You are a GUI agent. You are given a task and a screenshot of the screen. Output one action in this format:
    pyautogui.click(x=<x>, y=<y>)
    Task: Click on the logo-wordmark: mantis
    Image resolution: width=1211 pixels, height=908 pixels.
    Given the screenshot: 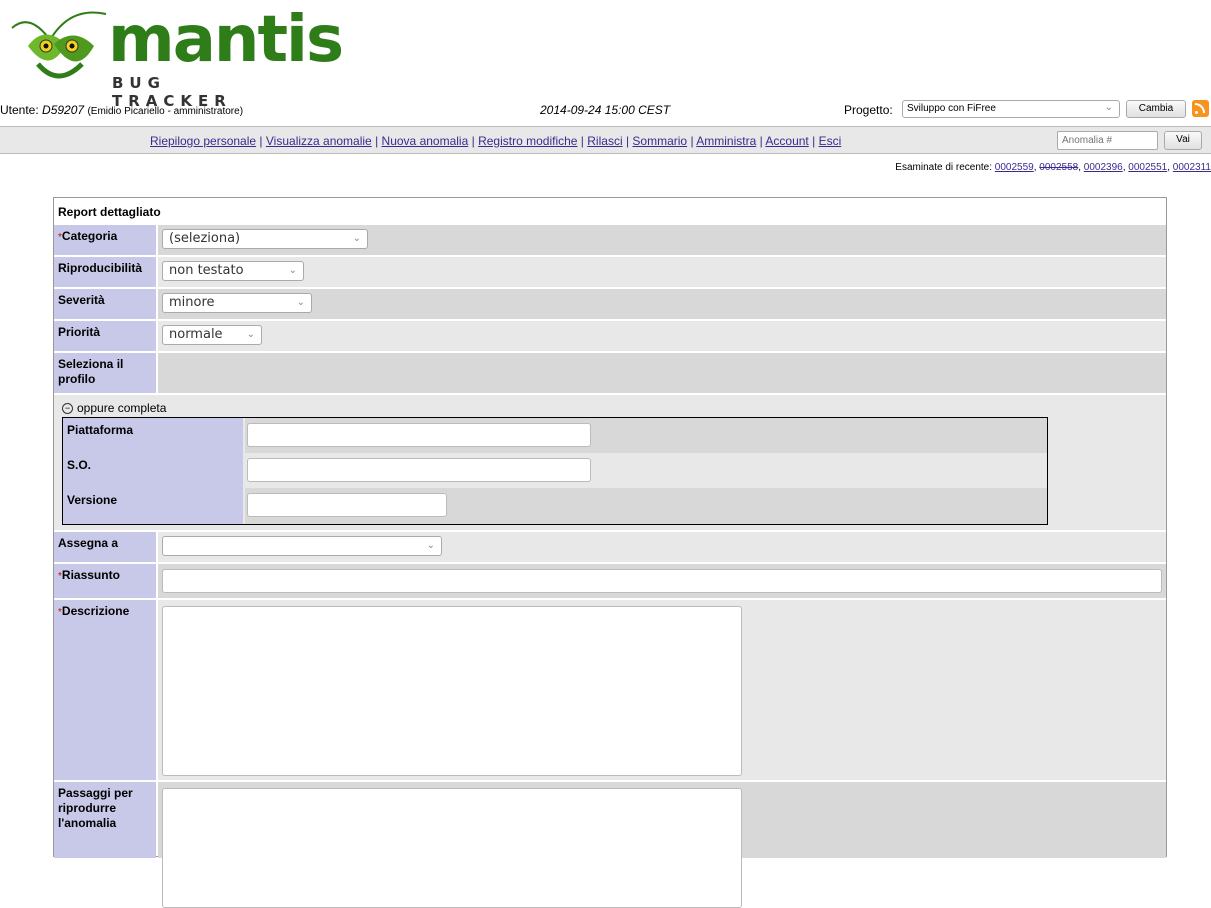 What is the action you would take?
    pyautogui.click(x=226, y=40)
    